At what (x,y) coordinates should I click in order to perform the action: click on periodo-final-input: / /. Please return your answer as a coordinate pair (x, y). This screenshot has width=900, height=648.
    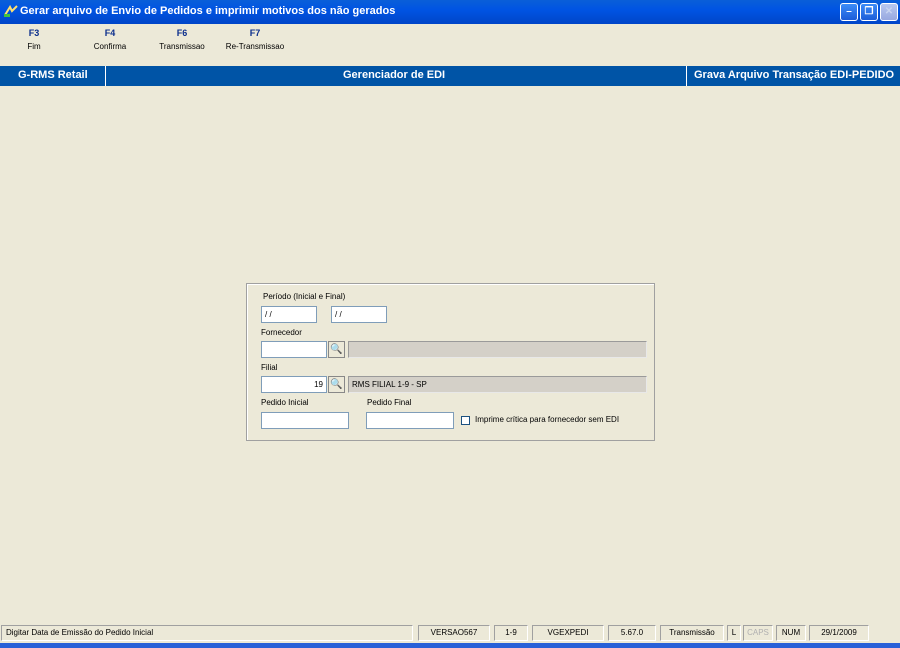
    Looking at the image, I should click on (359, 314).